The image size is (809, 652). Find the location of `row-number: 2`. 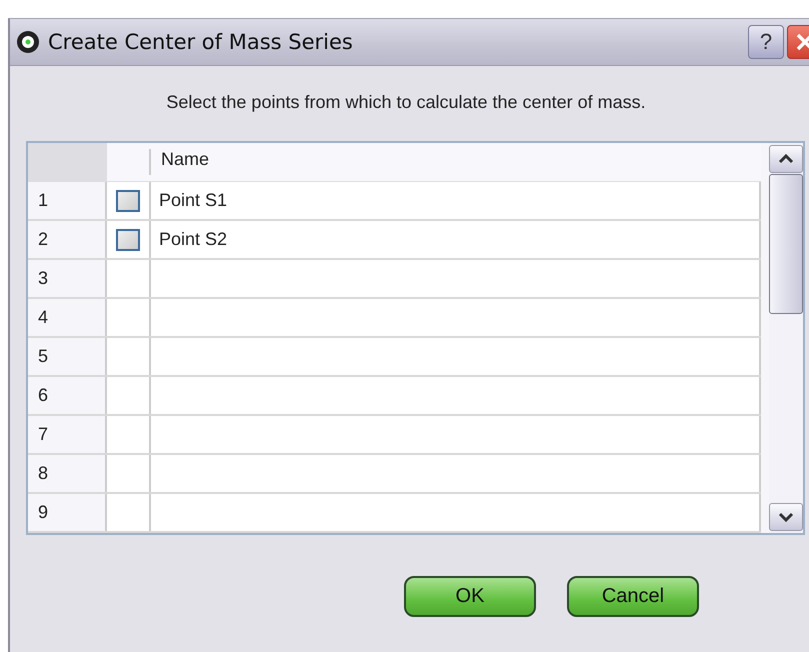

row-number: 2 is located at coordinates (67, 239).